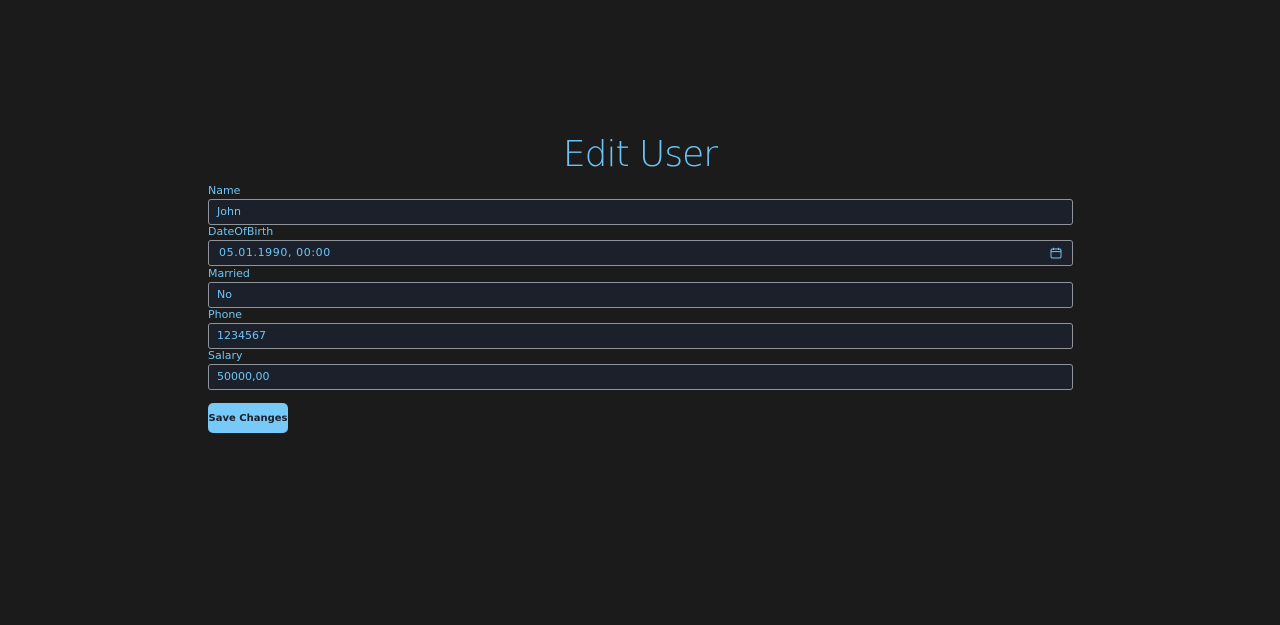 The width and height of the screenshot is (1280, 625). I want to click on save-changes-button: Save Changes, so click(248, 418).